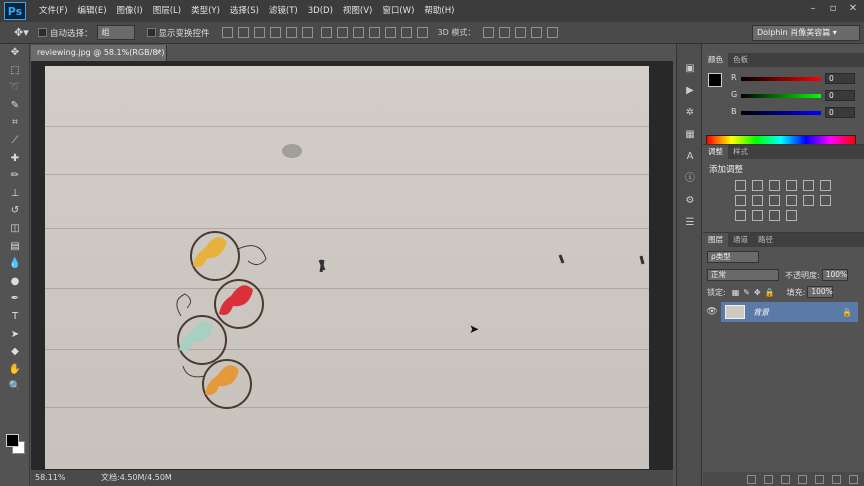  Describe the element at coordinates (757, 292) in the screenshot. I see `lock-position-icon: ✥` at that location.